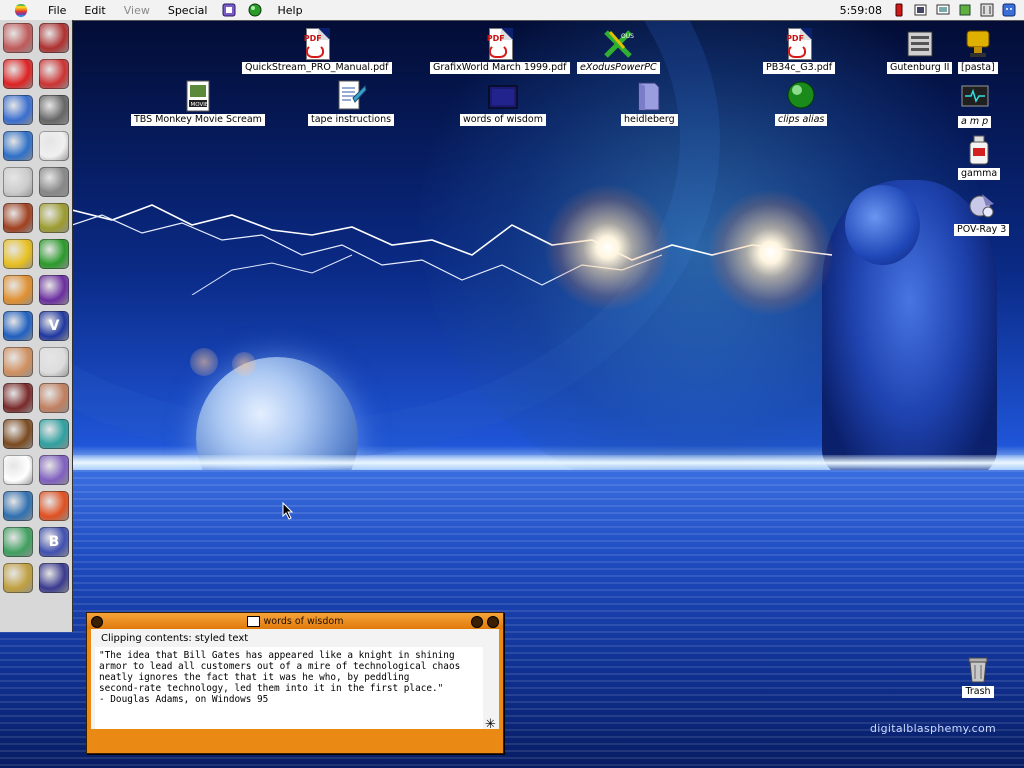 This screenshot has height=768, width=1024. I want to click on devil-icon, so click(54, 74).